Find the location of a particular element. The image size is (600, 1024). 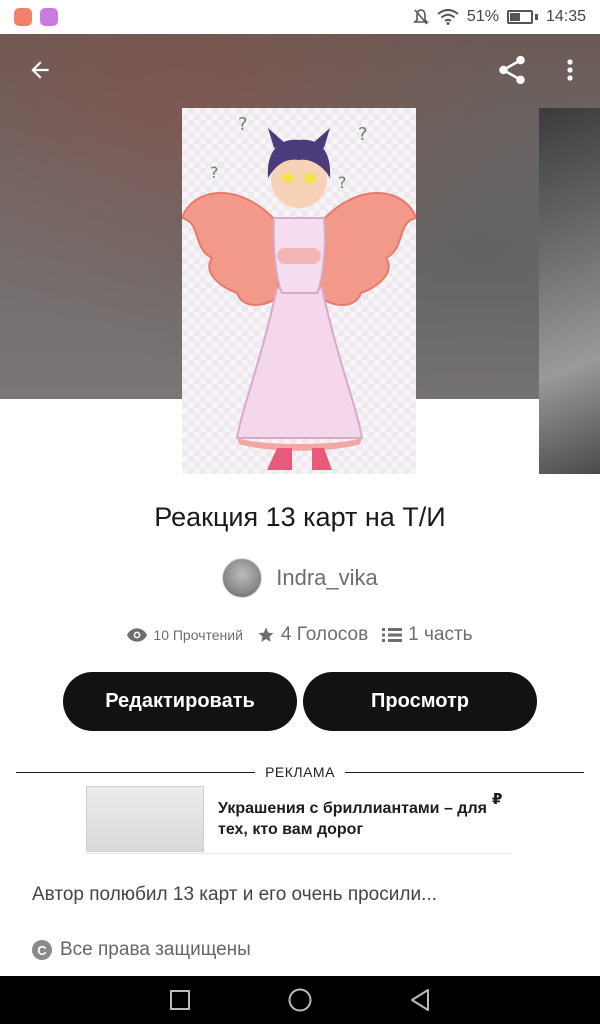

author-row: Indra_vika is located at coordinates (300, 578).